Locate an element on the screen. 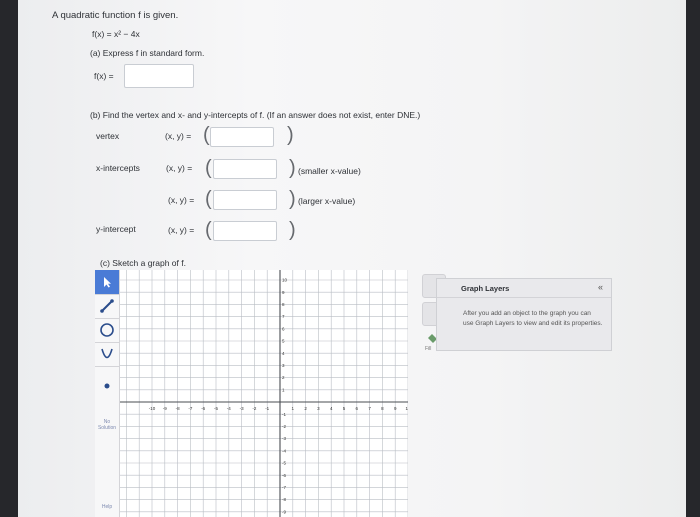 The width and height of the screenshot is (700, 517). fill-label: Fill is located at coordinates (428, 349).